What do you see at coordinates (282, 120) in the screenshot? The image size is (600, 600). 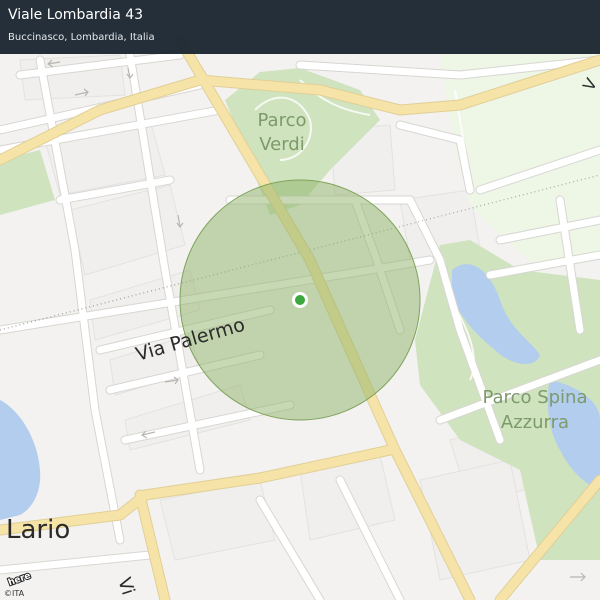 I see `label-parco-verdi-1: Parco` at bounding box center [282, 120].